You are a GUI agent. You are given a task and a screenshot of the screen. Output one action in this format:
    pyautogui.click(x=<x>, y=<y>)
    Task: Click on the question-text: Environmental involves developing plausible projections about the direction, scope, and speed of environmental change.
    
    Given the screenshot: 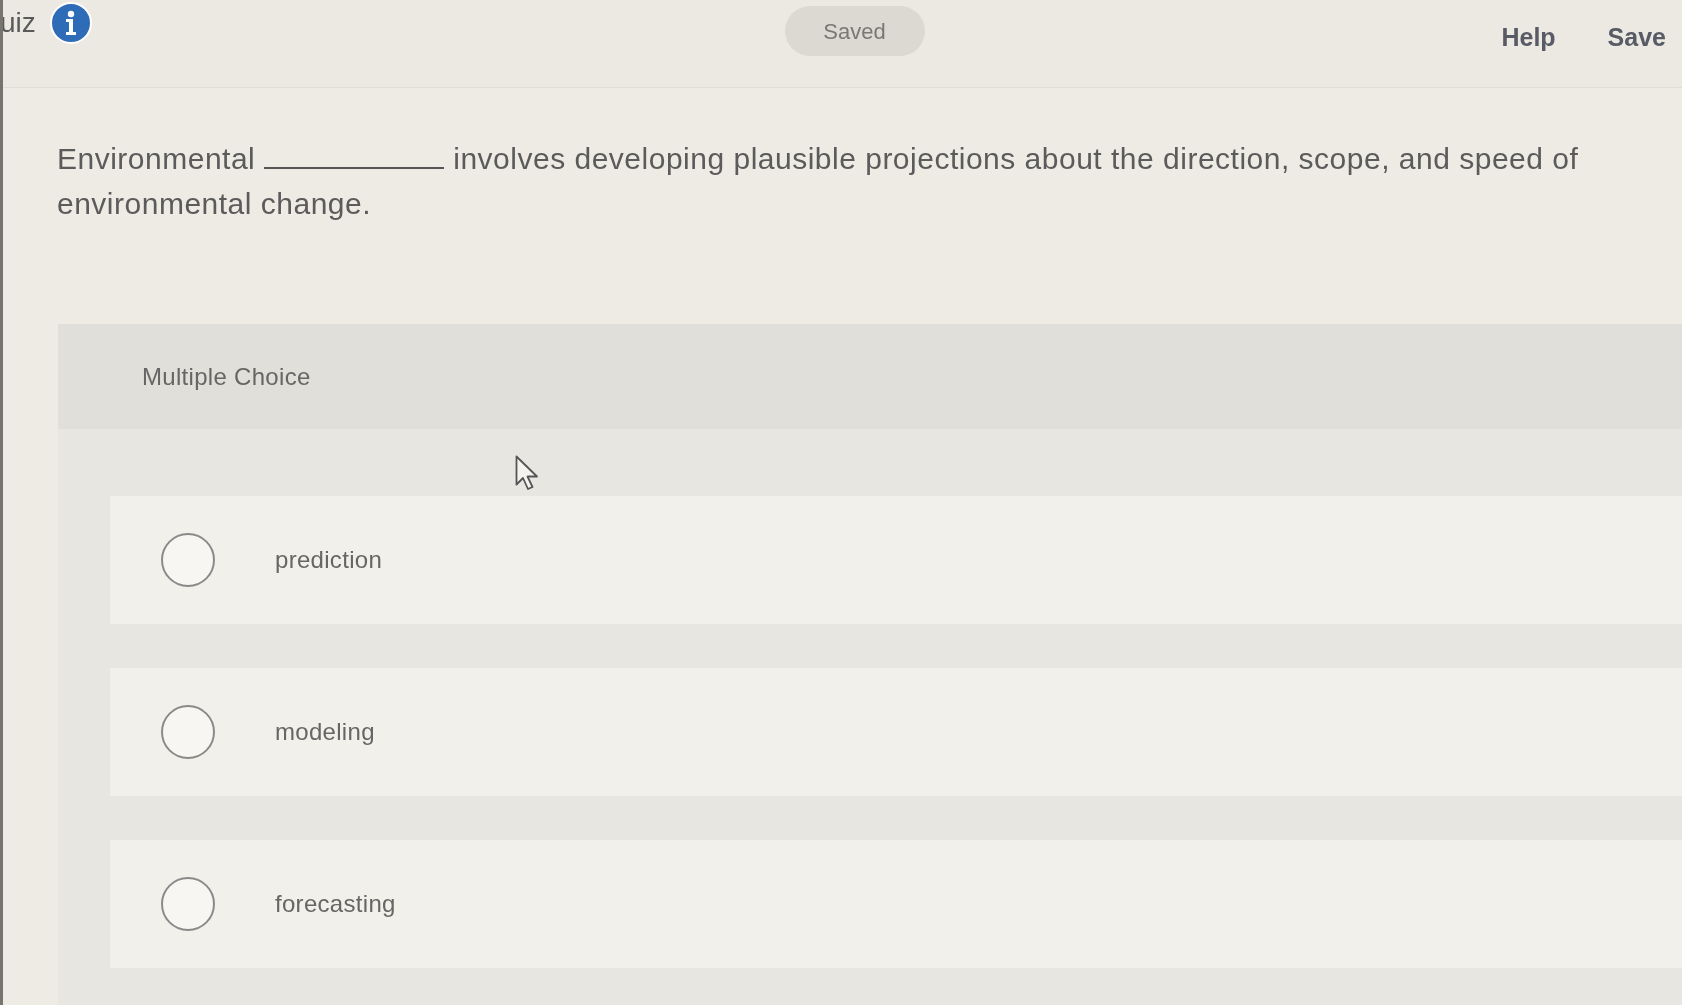 What is the action you would take?
    pyautogui.click(x=818, y=181)
    